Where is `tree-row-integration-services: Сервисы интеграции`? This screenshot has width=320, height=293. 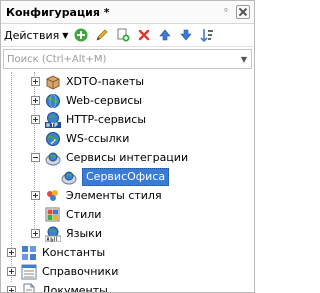
tree-row-integration-services: Сервисы интеграции is located at coordinates (127, 157).